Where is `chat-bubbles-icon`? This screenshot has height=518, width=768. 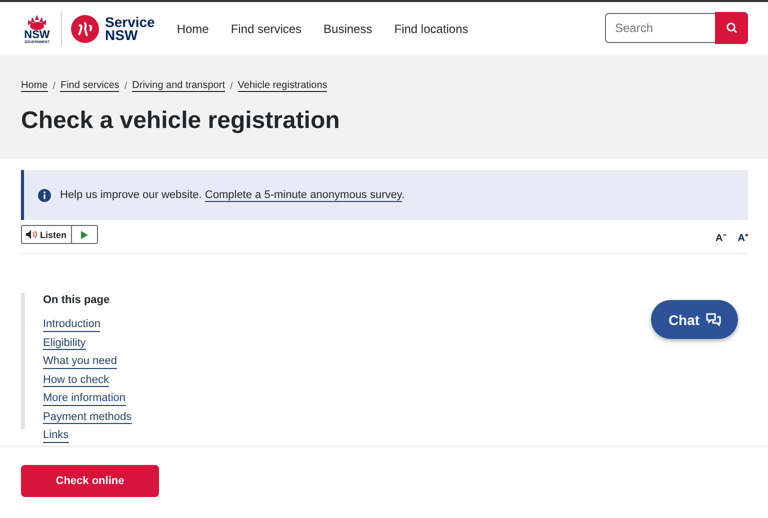
chat-bubbles-icon is located at coordinates (713, 319).